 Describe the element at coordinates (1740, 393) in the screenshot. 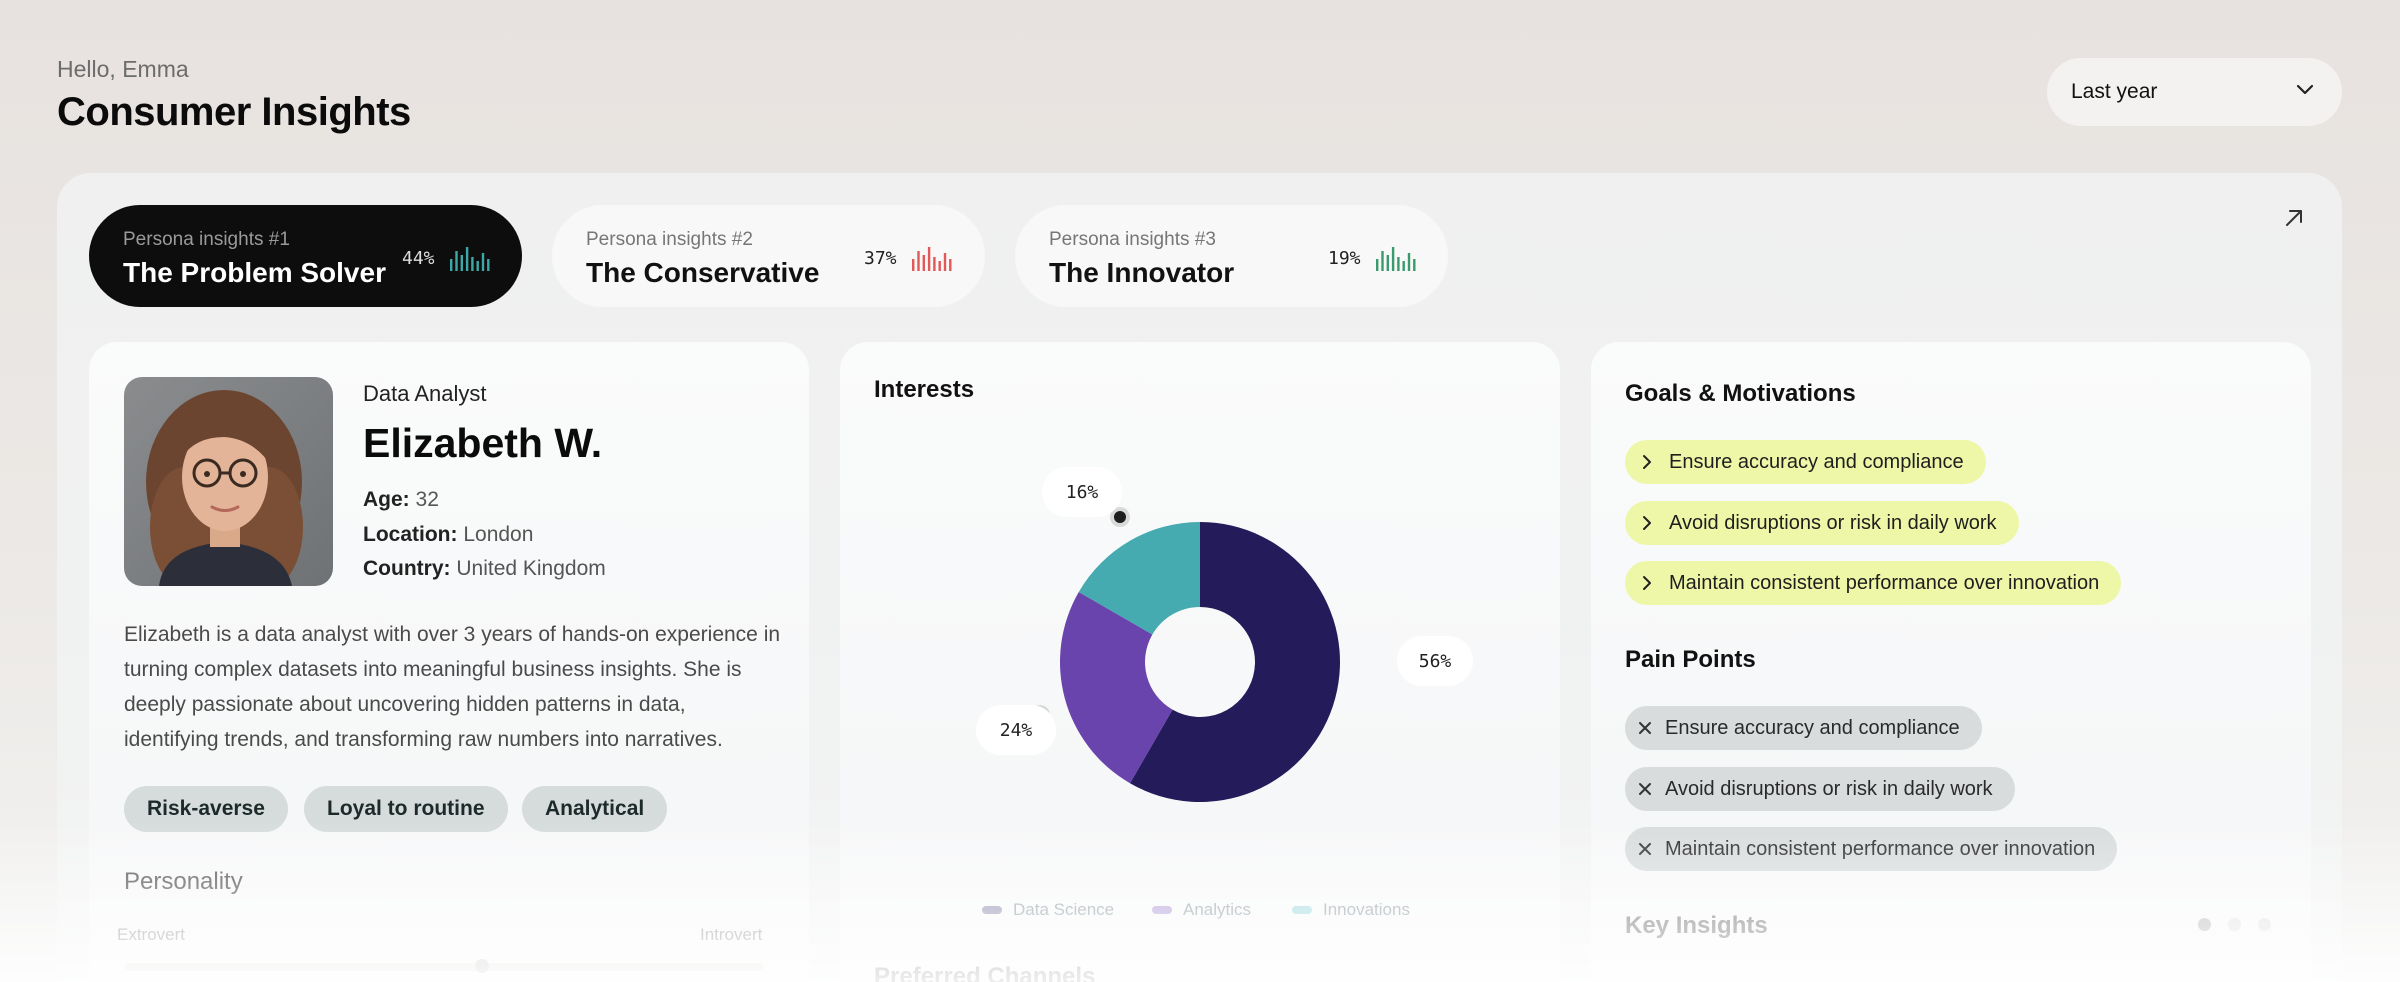

I see `goals-title: Goals & Motivations` at that location.